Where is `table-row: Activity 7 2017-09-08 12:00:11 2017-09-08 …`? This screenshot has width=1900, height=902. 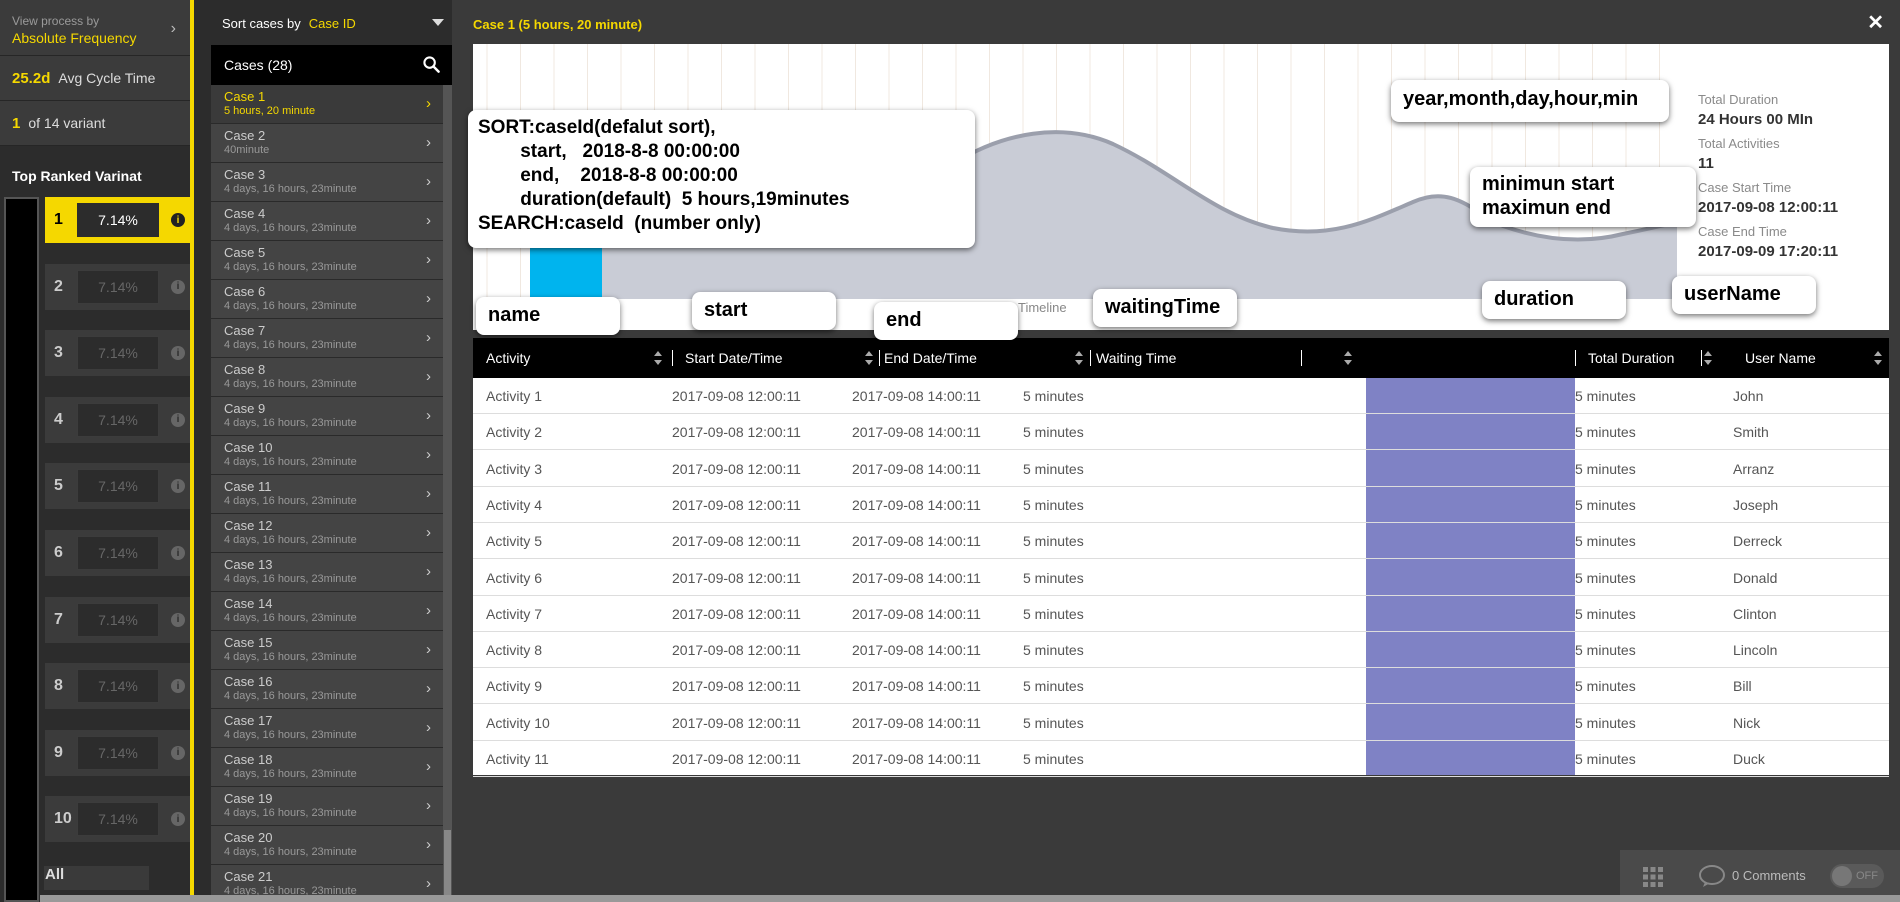
table-row: Activity 7 2017-09-08 12:00:11 2017-09-08 … is located at coordinates (1181, 614).